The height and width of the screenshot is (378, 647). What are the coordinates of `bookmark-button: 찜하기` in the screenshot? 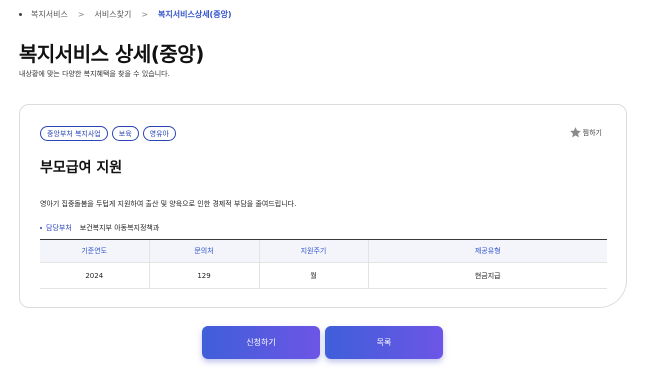 It's located at (585, 132).